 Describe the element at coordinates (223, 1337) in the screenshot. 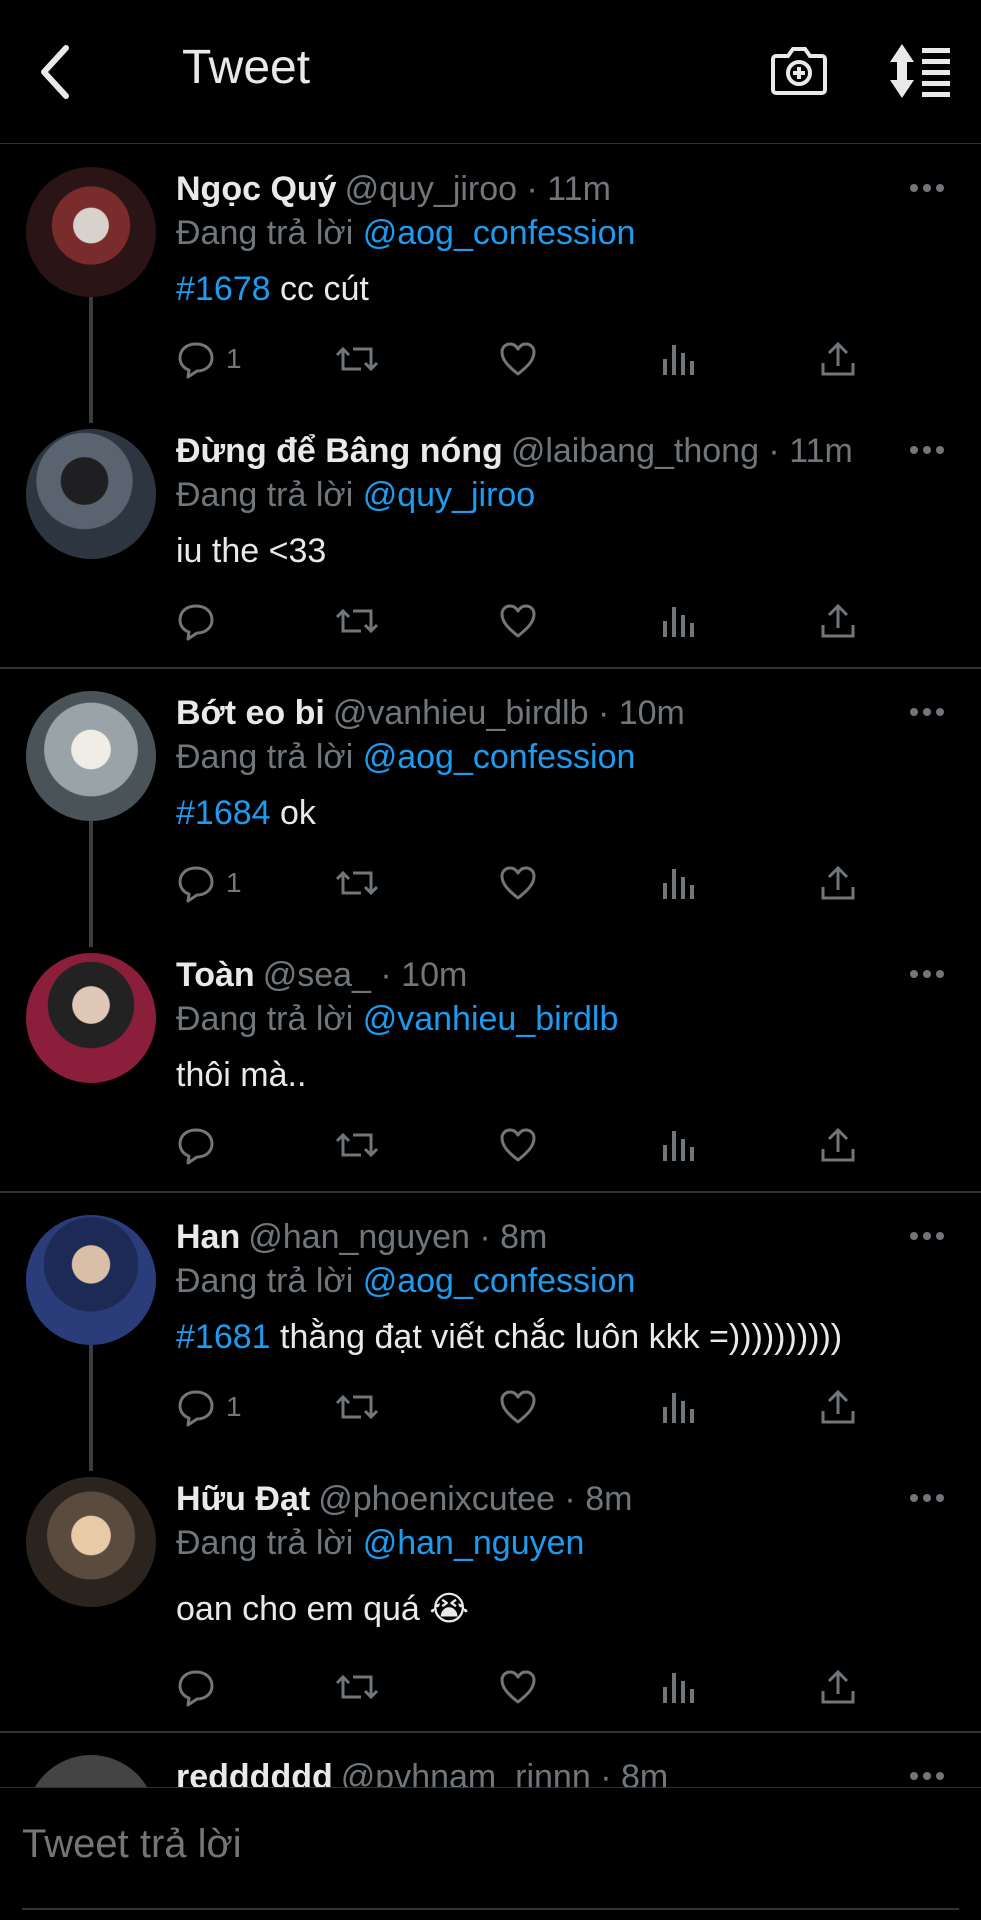

I see `hashtag-link: #1681` at that location.